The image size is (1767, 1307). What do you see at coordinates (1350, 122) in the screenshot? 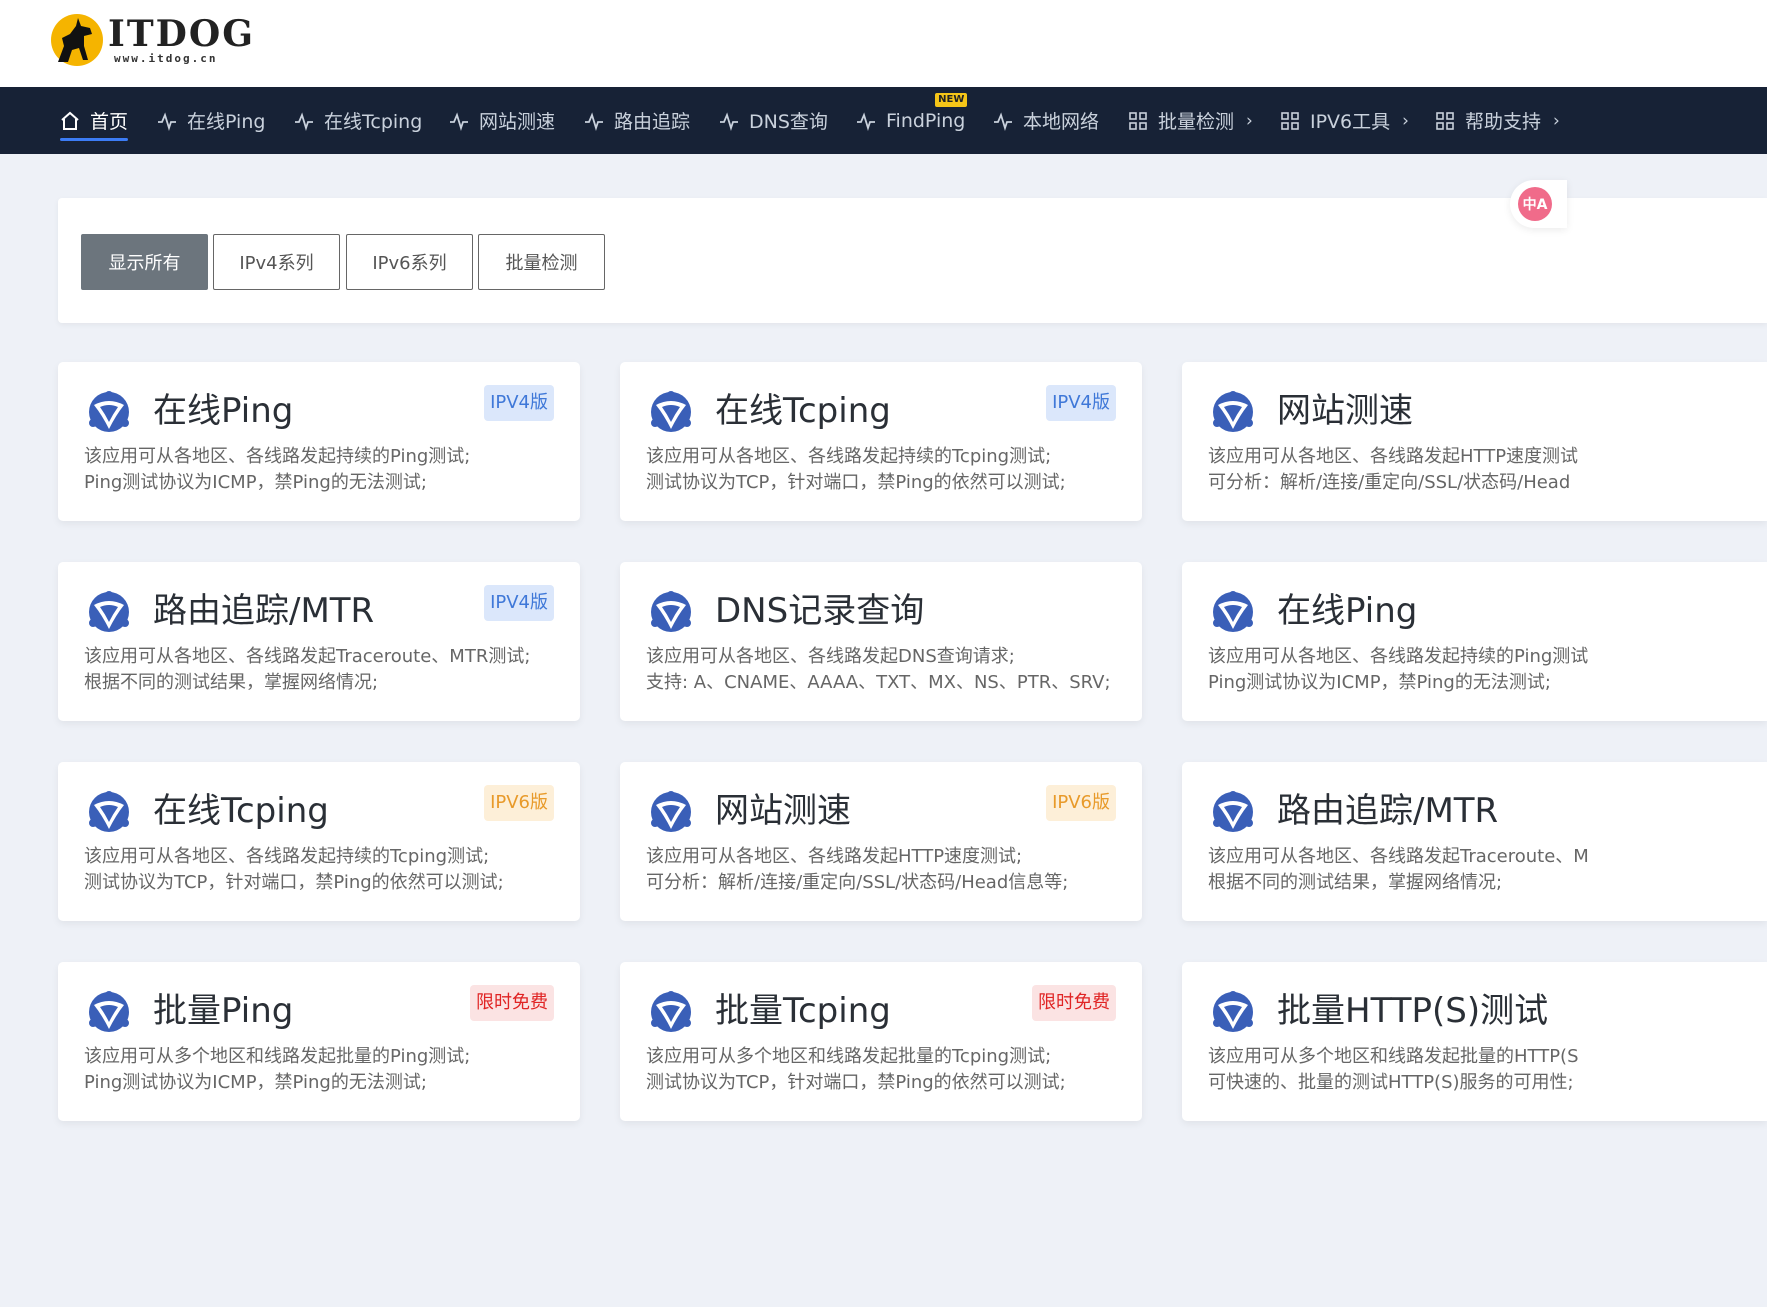
I see `nav-label: IPV6工具` at bounding box center [1350, 122].